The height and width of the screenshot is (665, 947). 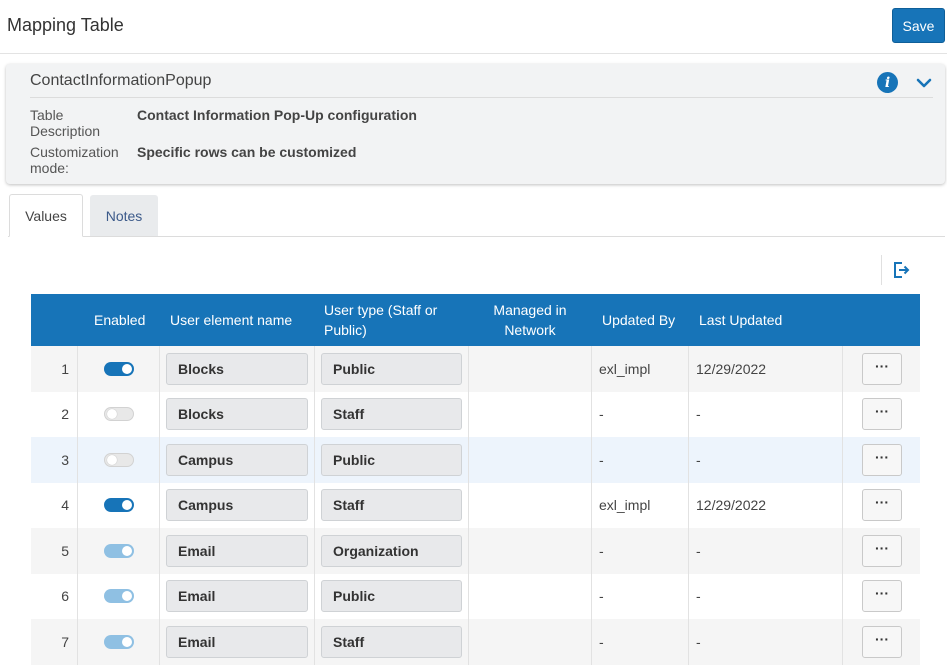 What do you see at coordinates (247, 152) in the screenshot?
I see `customization-mode-value: Specific rows can be customized` at bounding box center [247, 152].